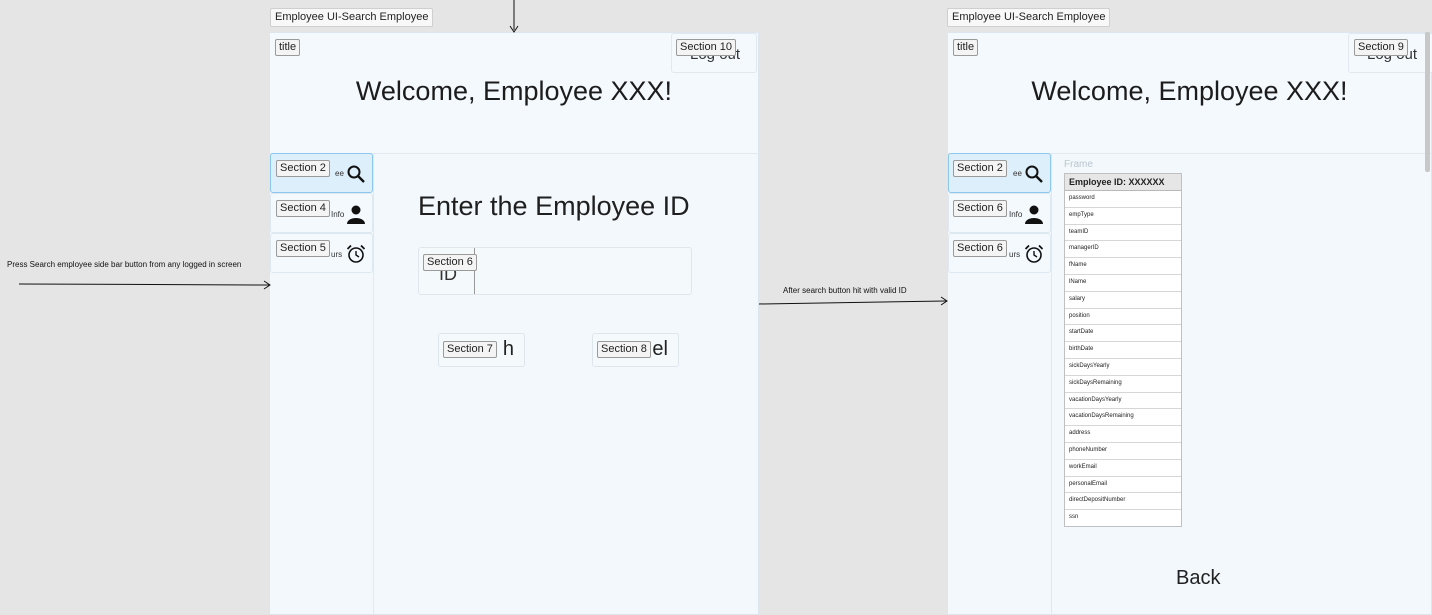 The height and width of the screenshot is (615, 1432). Describe the element at coordinates (144, 285) in the screenshot. I see `entry-arrow` at that location.